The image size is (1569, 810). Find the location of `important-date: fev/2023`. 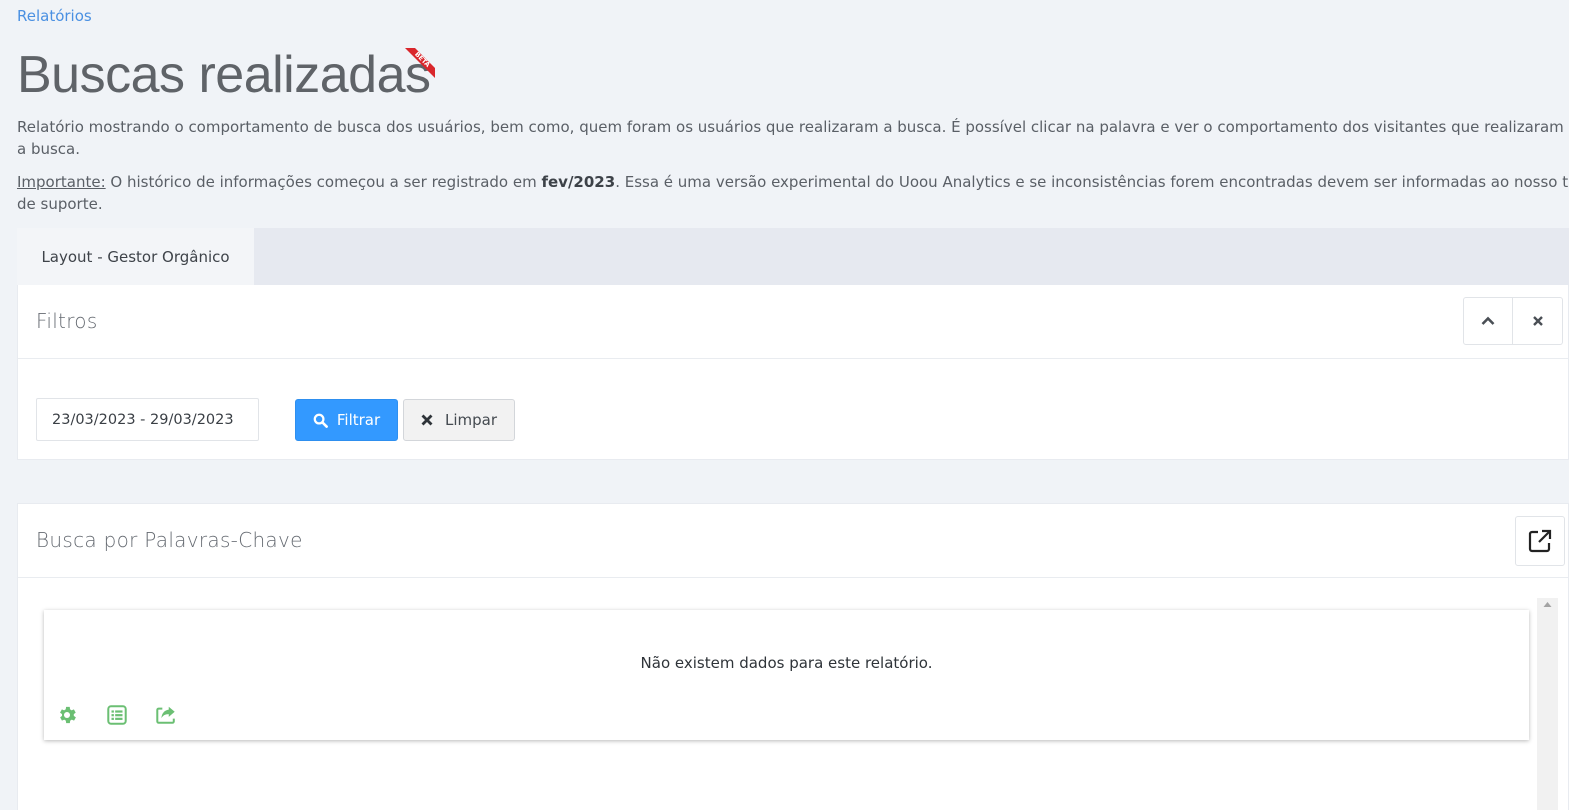

important-date: fev/2023 is located at coordinates (578, 182).